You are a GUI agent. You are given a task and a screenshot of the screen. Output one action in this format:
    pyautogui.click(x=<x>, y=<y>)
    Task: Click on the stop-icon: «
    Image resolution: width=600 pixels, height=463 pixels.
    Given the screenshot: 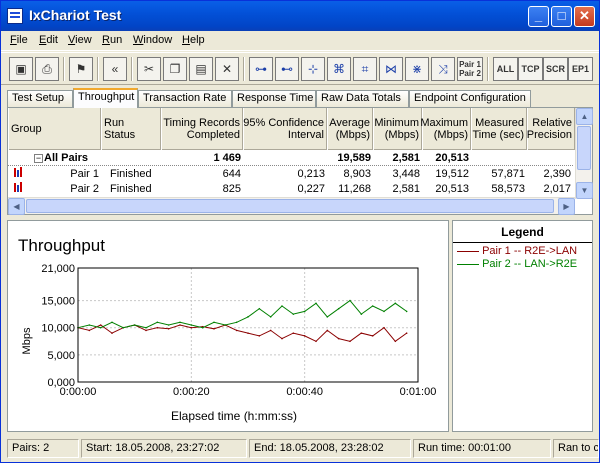 What is the action you would take?
    pyautogui.click(x=115, y=69)
    